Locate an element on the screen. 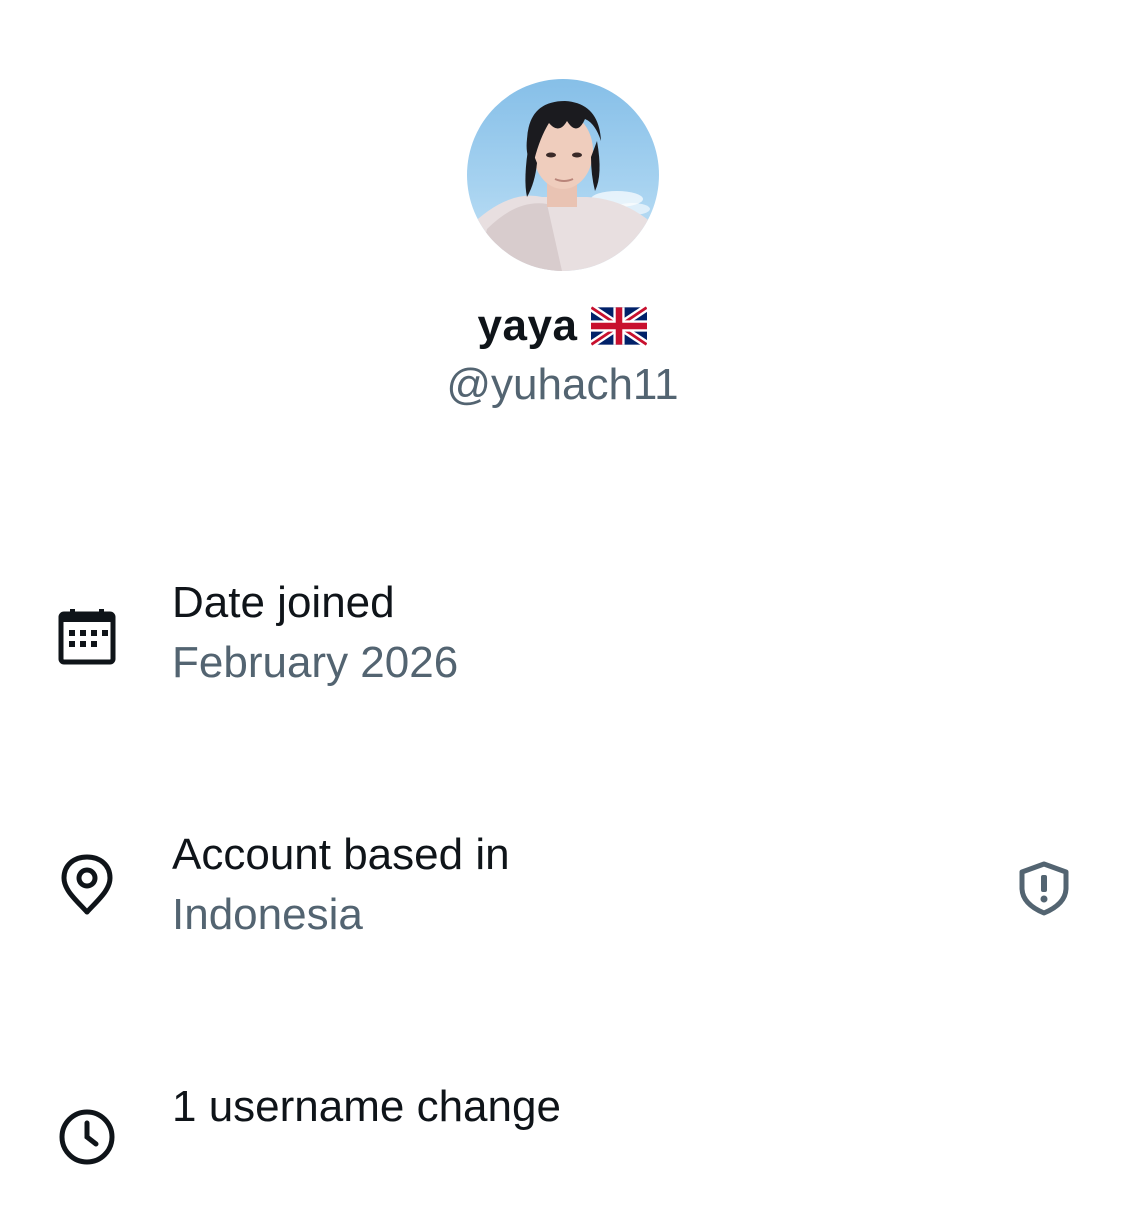  name-row: yaya is located at coordinates (562, 326).